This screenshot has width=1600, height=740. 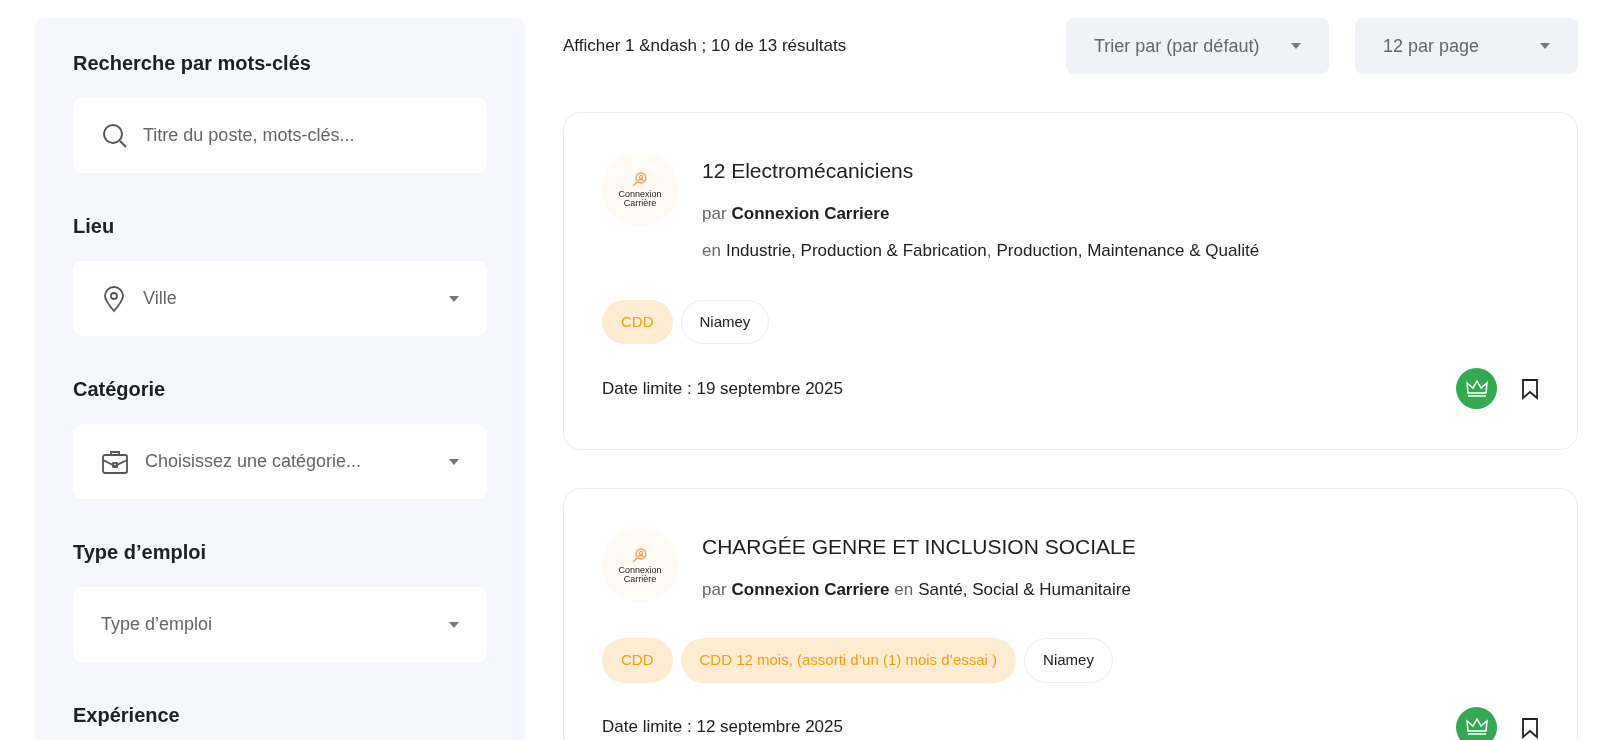 I want to click on category-link: Santé, Social & Humanitaire, so click(x=1024, y=589).